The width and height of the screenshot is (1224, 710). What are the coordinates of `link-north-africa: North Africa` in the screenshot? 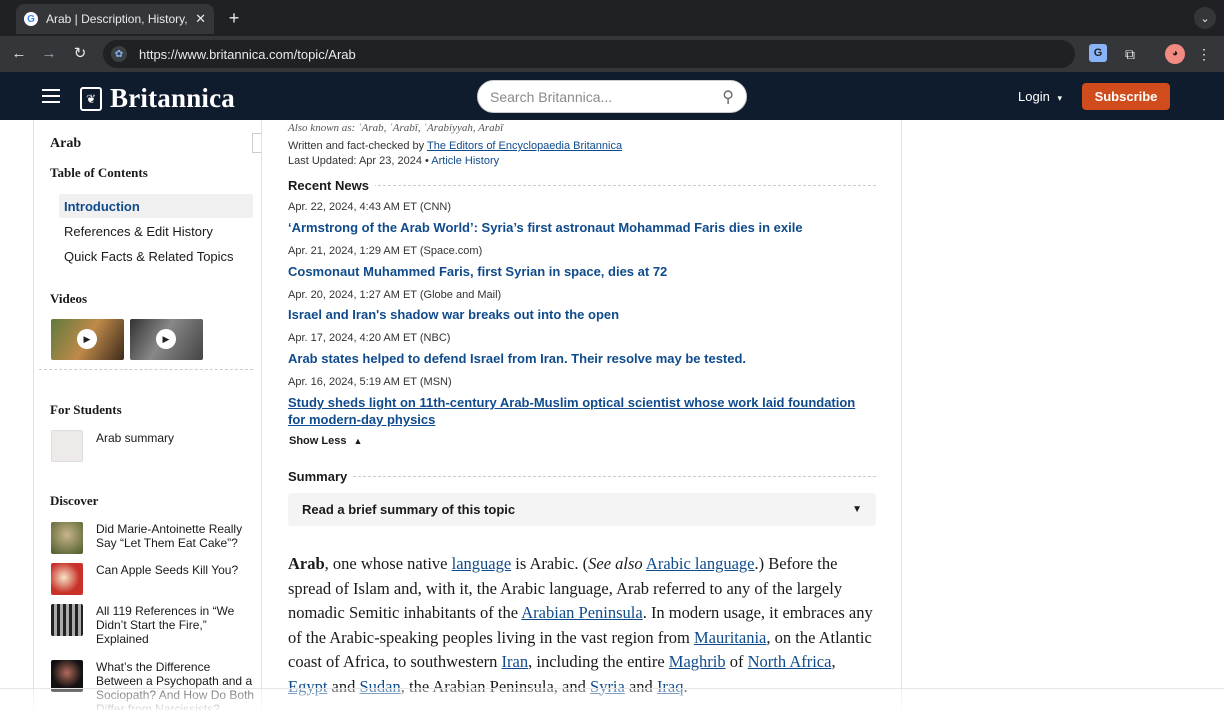 It's located at (790, 661).